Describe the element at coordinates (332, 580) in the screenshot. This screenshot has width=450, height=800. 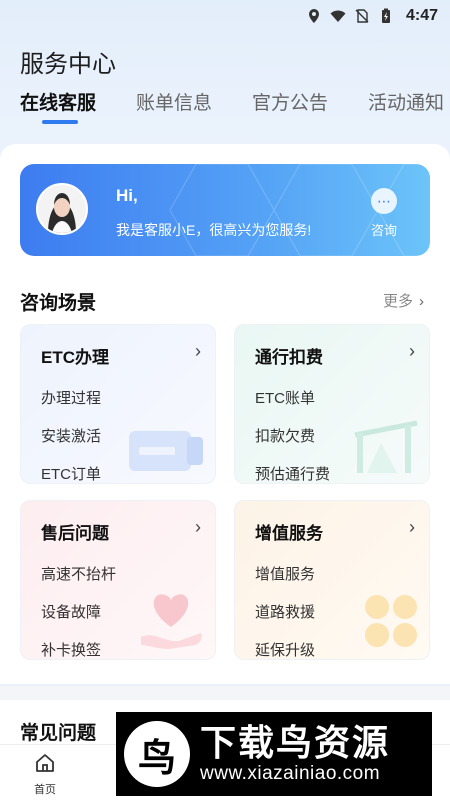
I see `scenario-tile-value-added: 增值服务 › 增值服务 道路救援 延保升级` at that location.